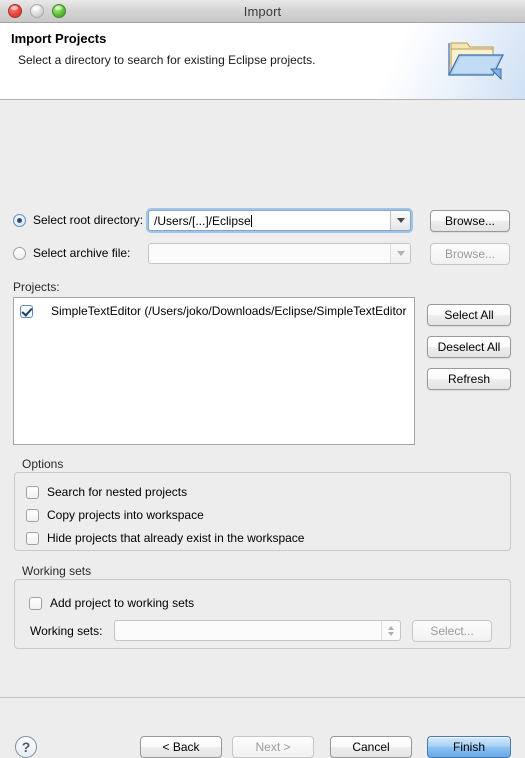 The width and height of the screenshot is (525, 758). I want to click on zoom-button, so click(59, 11).